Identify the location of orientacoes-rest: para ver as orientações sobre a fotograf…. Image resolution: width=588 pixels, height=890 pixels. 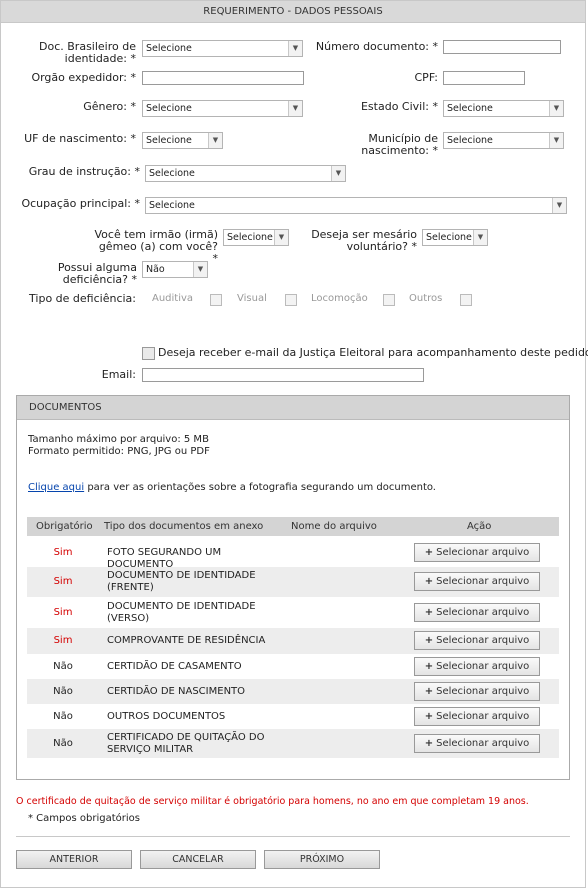
(260, 487).